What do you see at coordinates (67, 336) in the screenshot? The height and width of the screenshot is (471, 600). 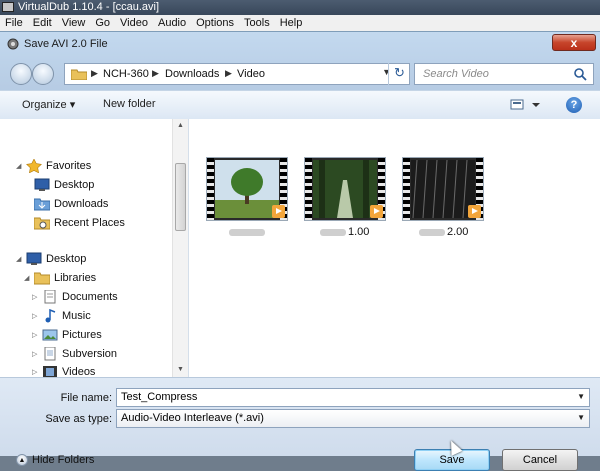 I see `nav-pictures: ▷ Pictures` at bounding box center [67, 336].